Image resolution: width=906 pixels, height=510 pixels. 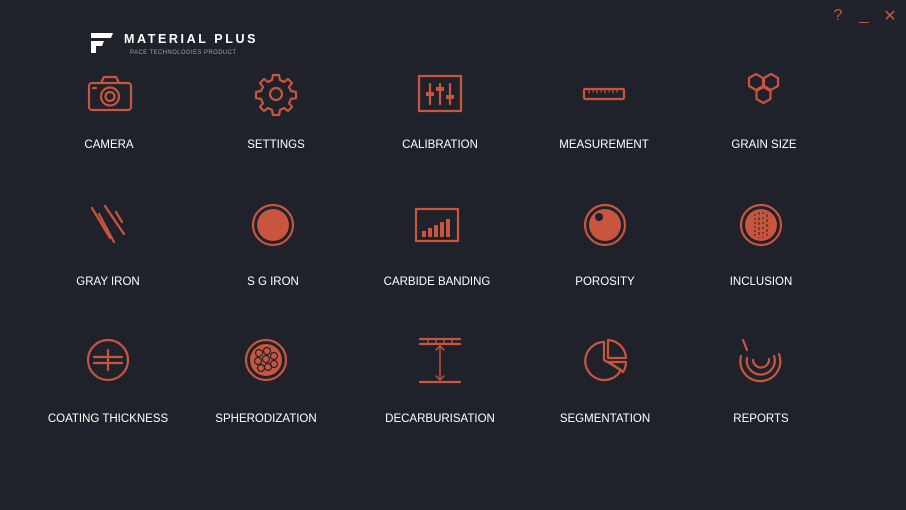 I want to click on window-controls: ? _ ✕, so click(x=864, y=16).